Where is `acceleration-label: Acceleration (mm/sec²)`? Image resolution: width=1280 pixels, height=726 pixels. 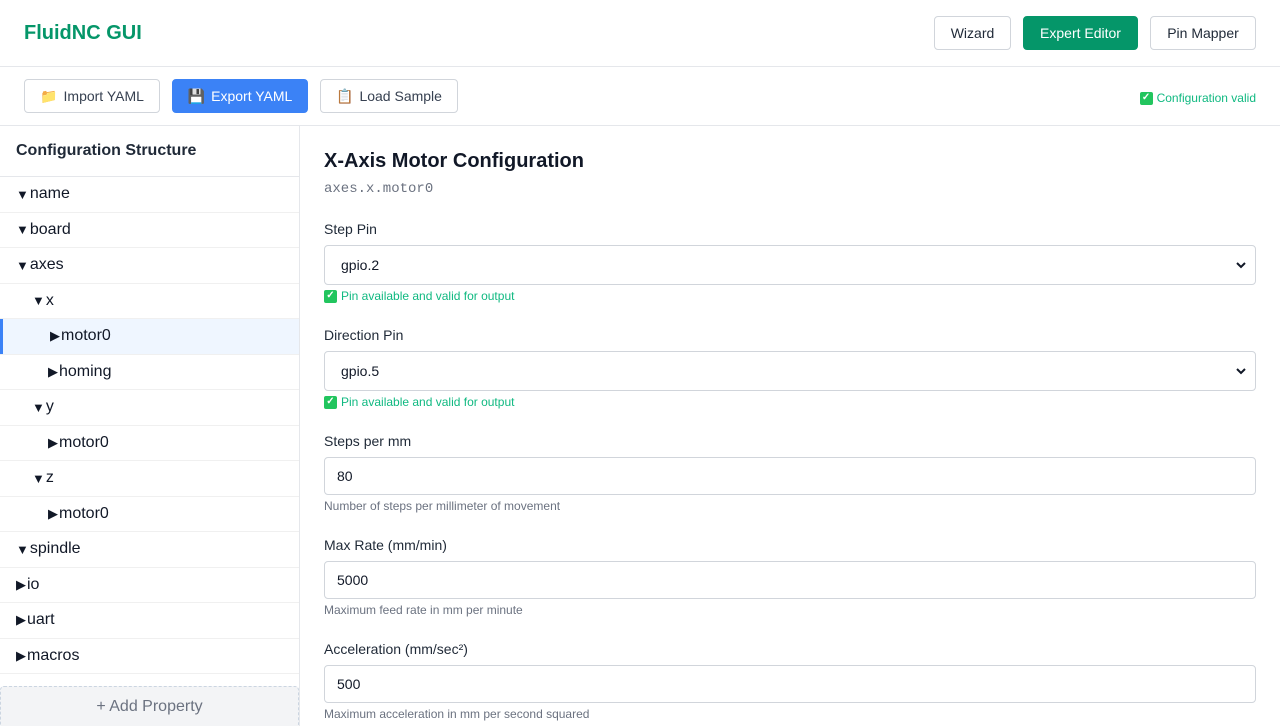 acceleration-label: Acceleration (mm/sec²) is located at coordinates (396, 649).